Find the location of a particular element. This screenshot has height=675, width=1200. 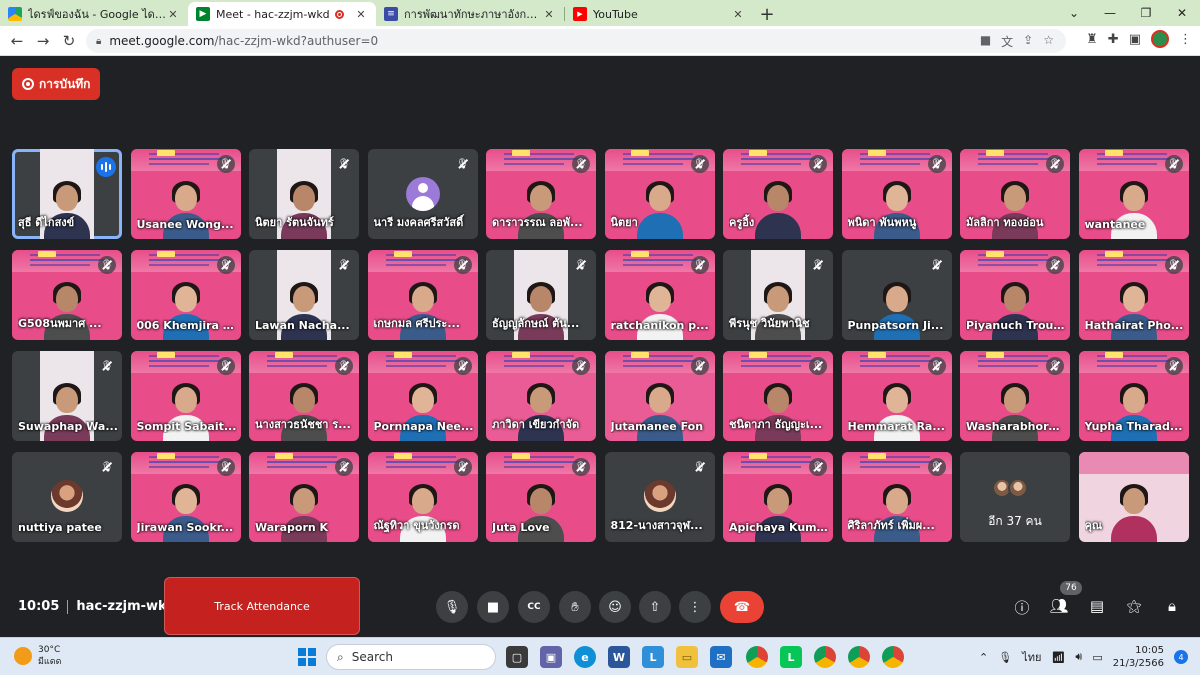

participant-tile: 🎙︎ ครูอิ้ง is located at coordinates (778, 194).